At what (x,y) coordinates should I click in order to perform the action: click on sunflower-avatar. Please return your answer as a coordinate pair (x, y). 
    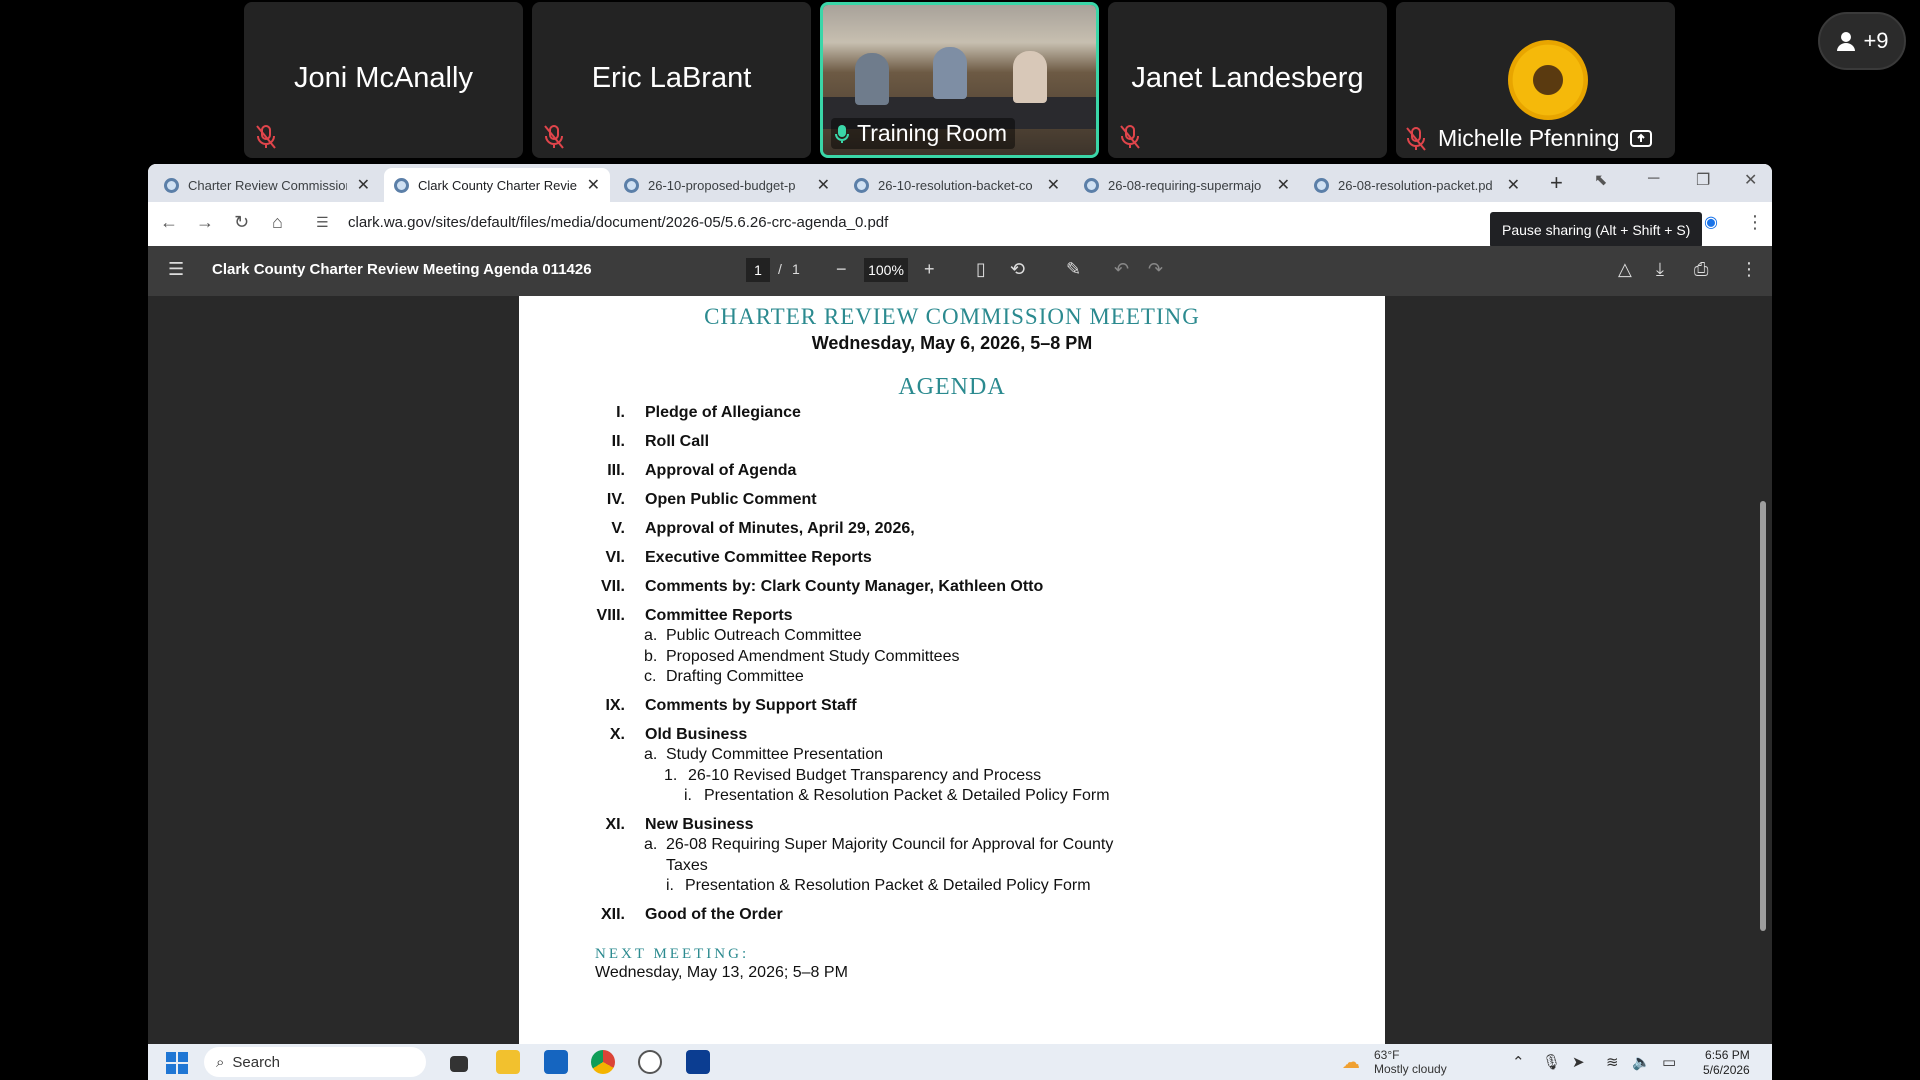
    Looking at the image, I should click on (1548, 80).